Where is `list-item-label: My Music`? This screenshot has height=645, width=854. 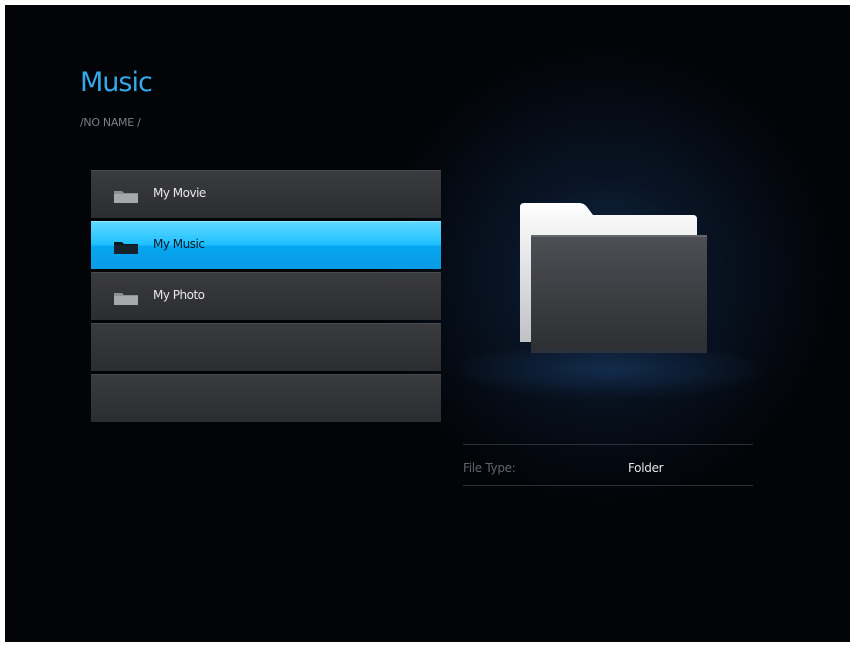 list-item-label: My Music is located at coordinates (179, 244).